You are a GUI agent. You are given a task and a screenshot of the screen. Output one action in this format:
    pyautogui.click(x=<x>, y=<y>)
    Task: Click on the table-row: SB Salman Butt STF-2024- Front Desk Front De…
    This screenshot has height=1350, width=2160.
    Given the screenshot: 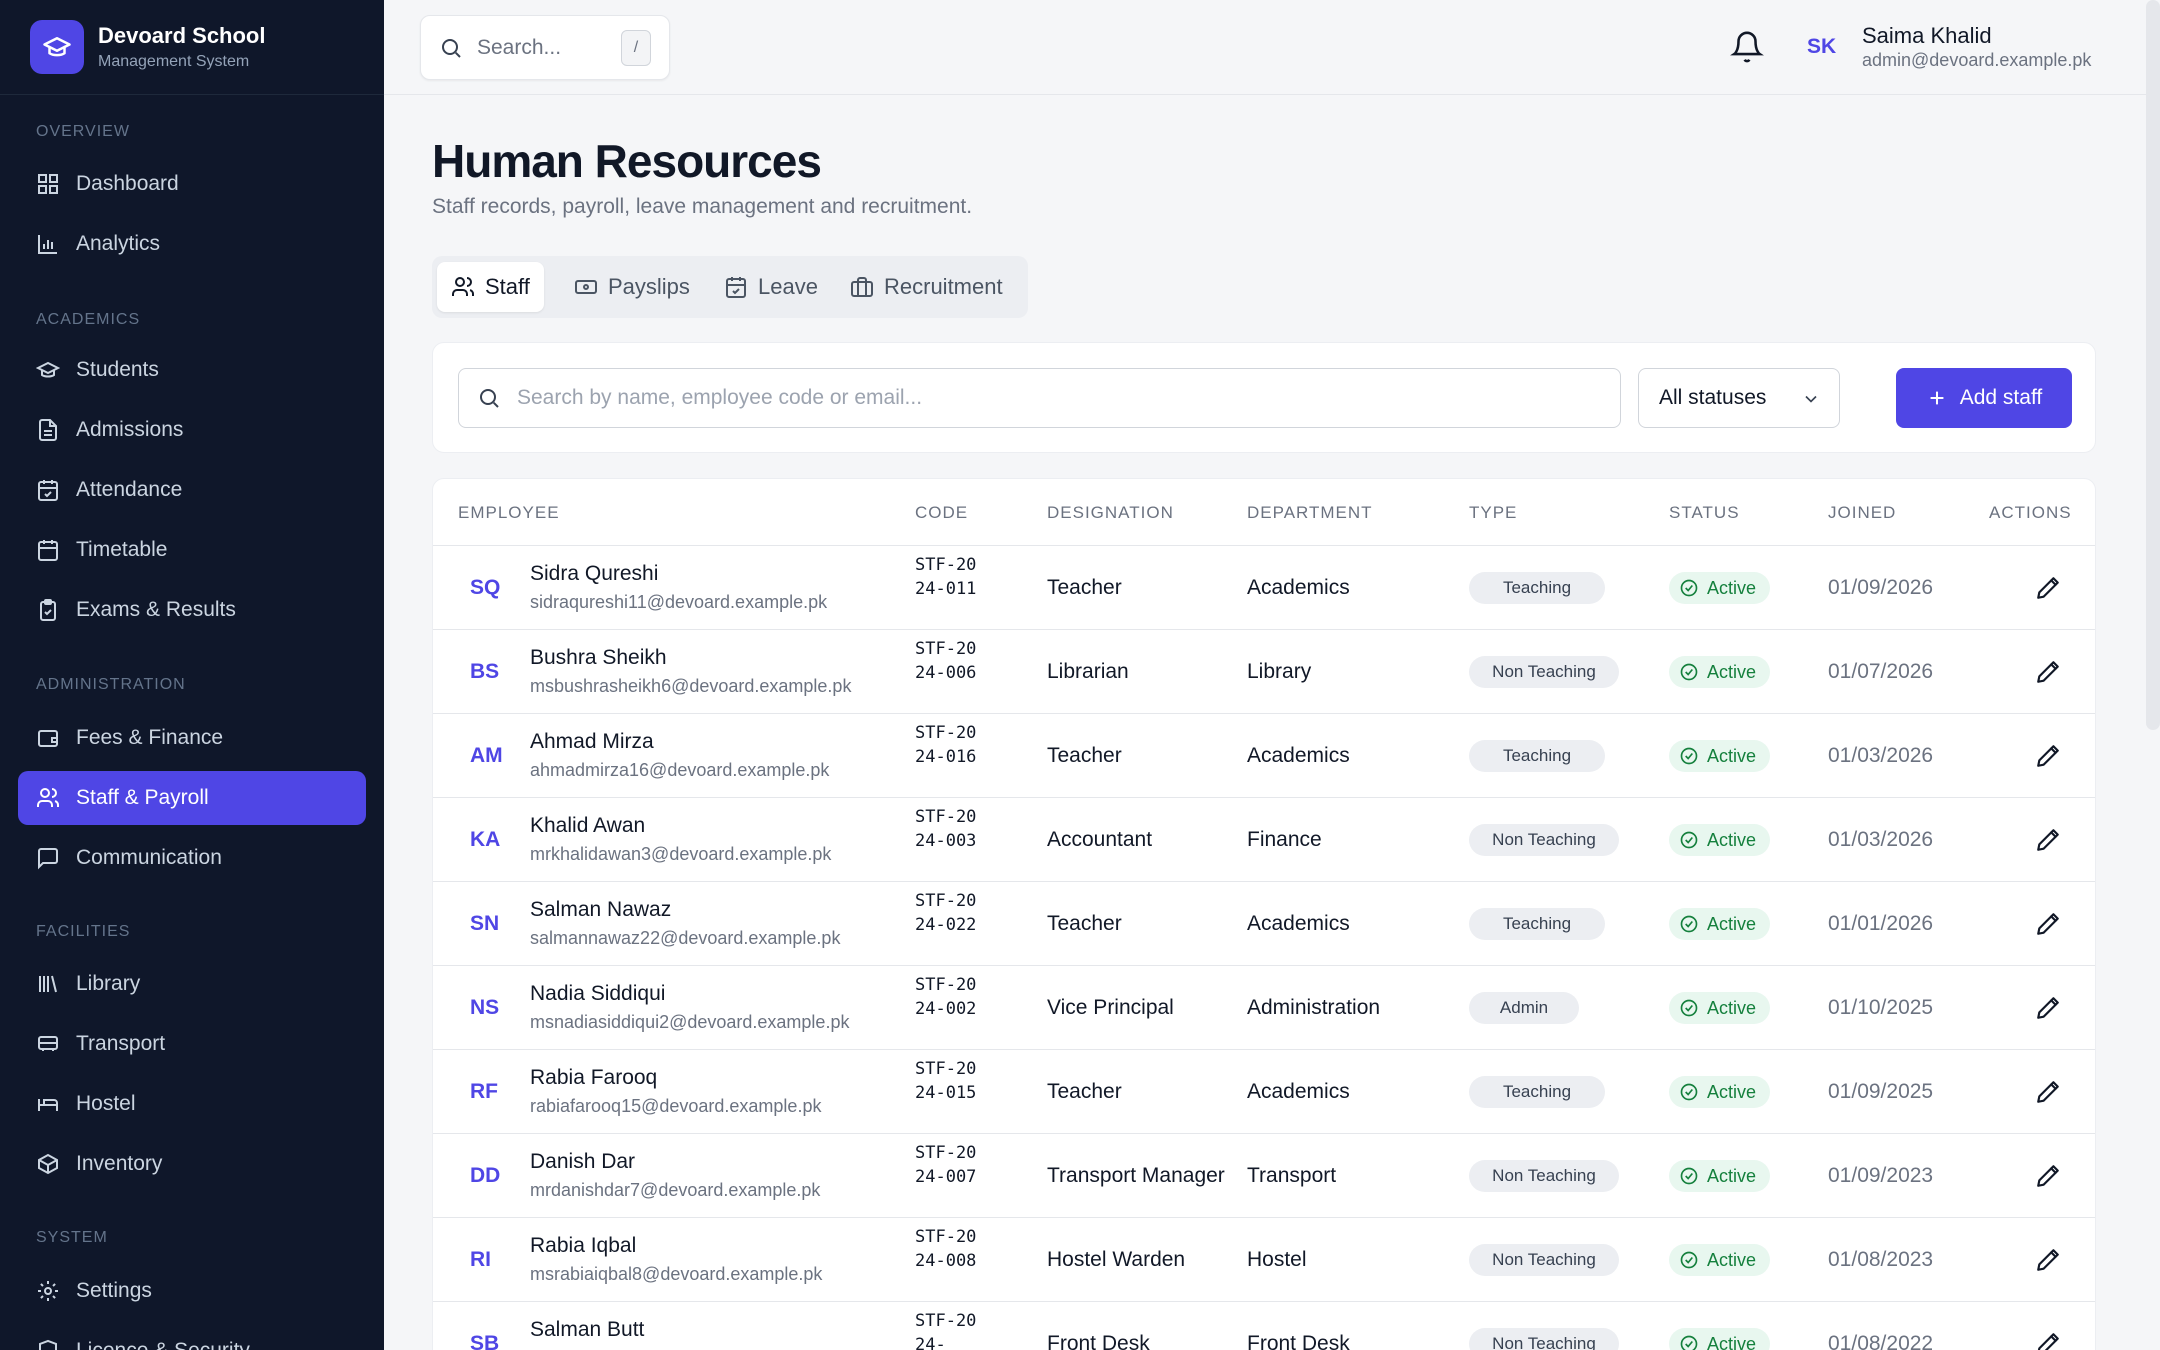 What is the action you would take?
    pyautogui.click(x=1264, y=1325)
    